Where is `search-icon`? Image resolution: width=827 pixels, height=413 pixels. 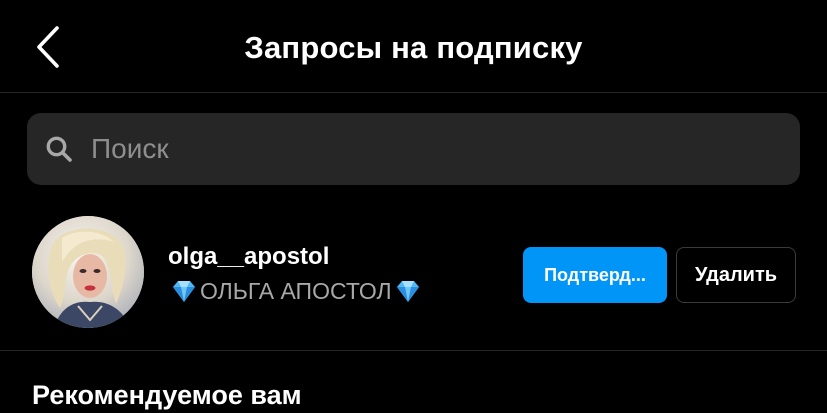 search-icon is located at coordinates (59, 149).